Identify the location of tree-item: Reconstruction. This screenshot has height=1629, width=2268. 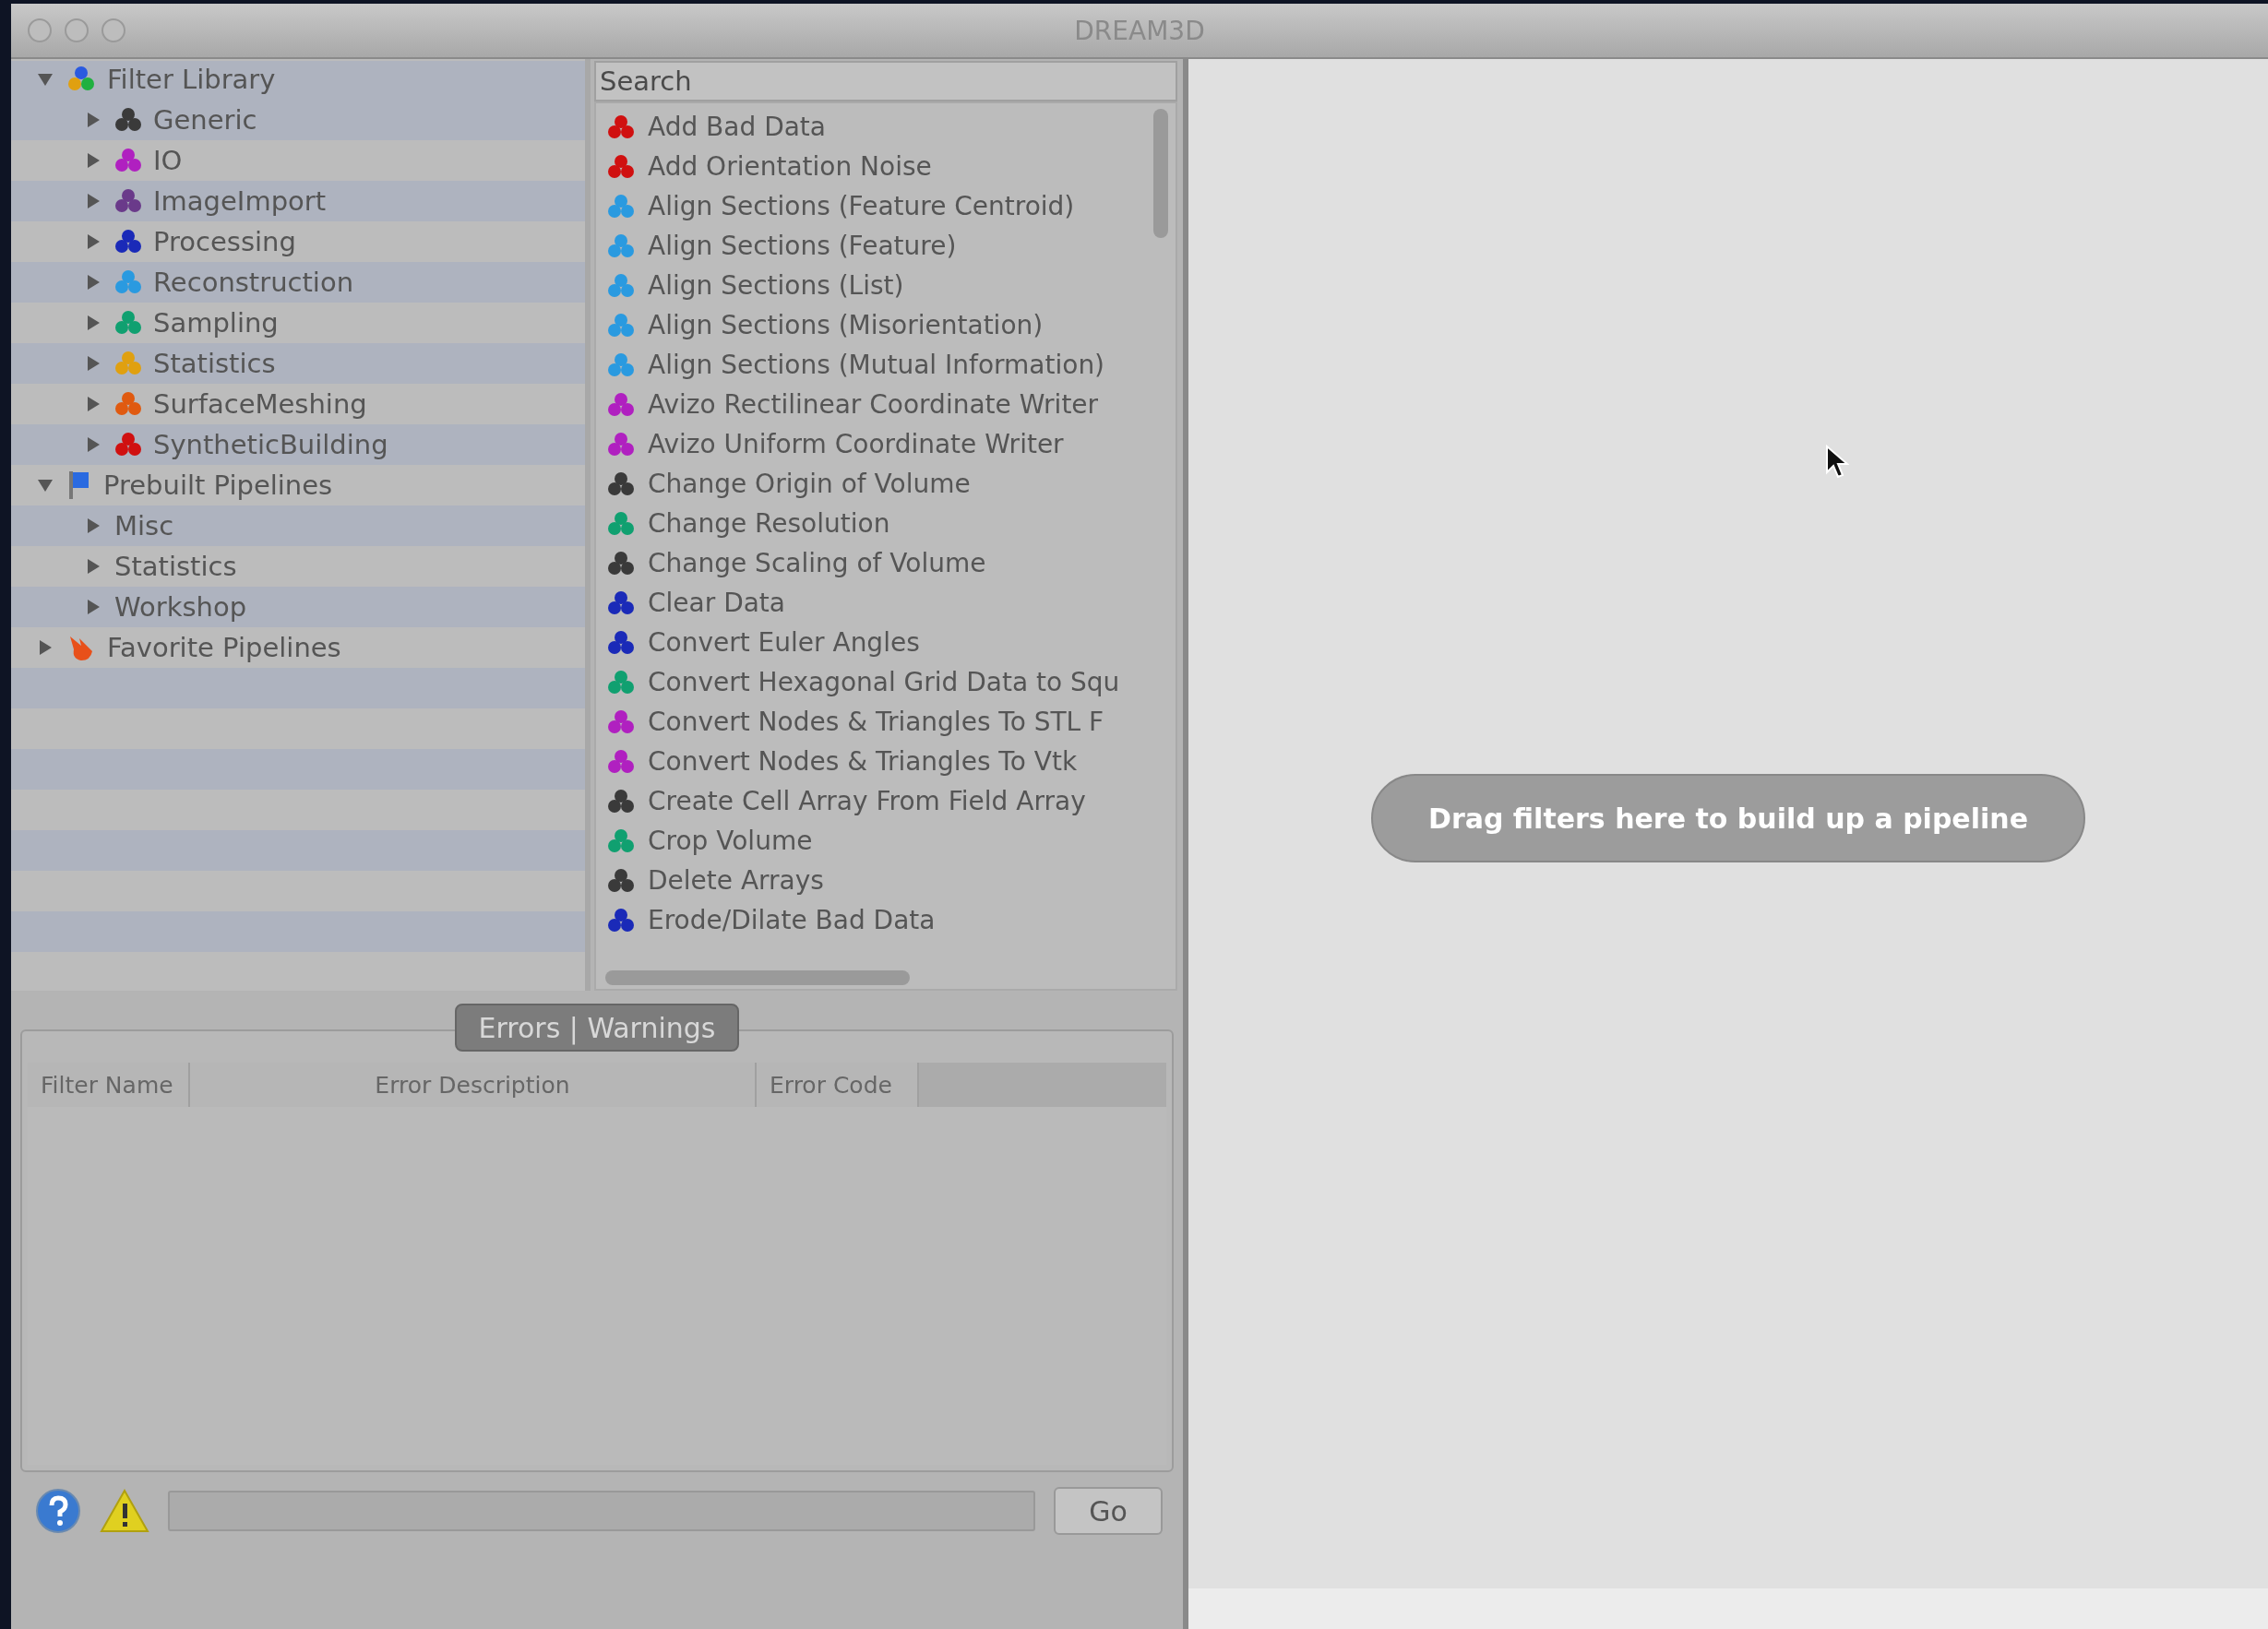
(254, 282).